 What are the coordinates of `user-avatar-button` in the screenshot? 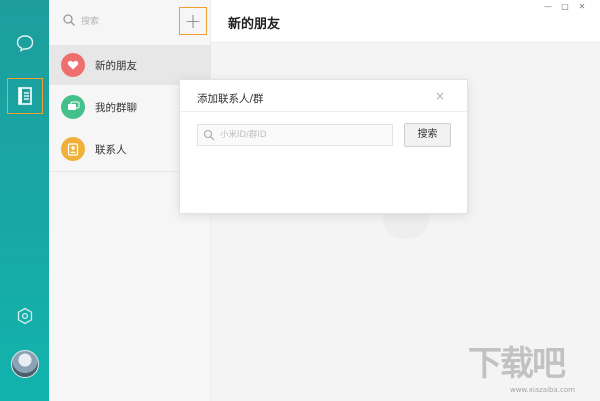 It's located at (24, 364).